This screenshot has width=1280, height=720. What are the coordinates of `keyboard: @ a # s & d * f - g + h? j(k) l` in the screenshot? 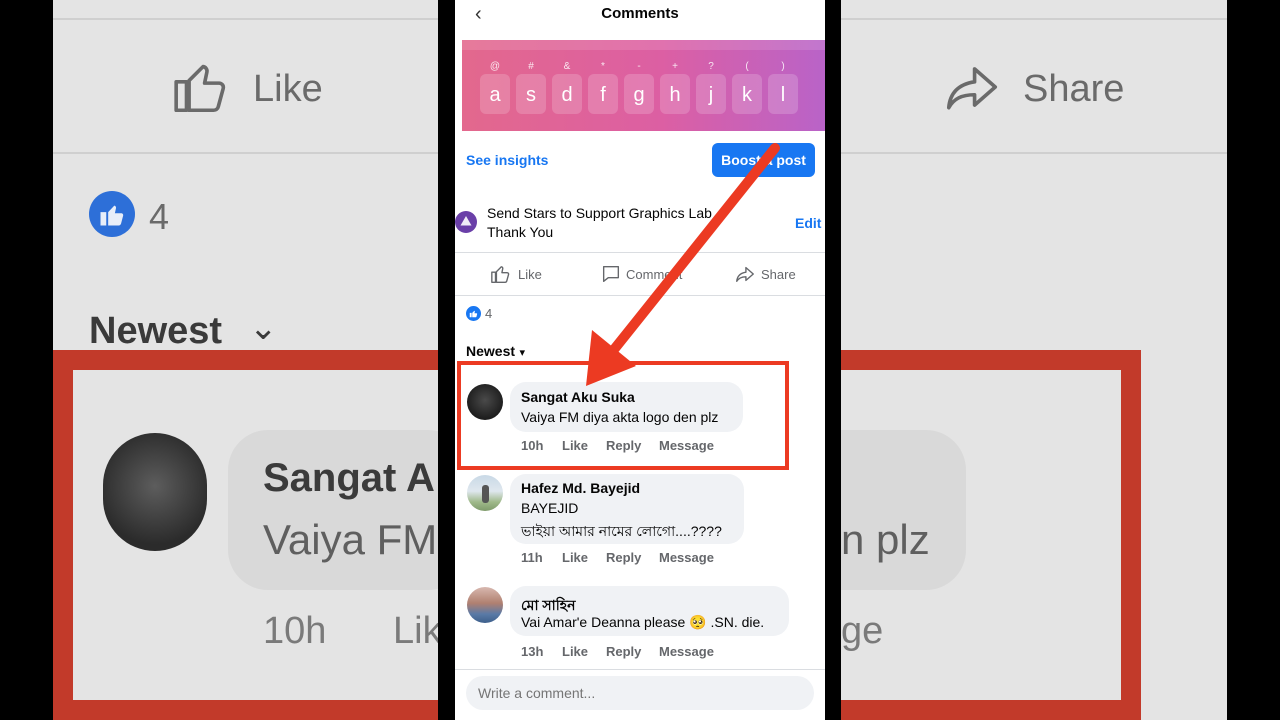 It's located at (643, 85).